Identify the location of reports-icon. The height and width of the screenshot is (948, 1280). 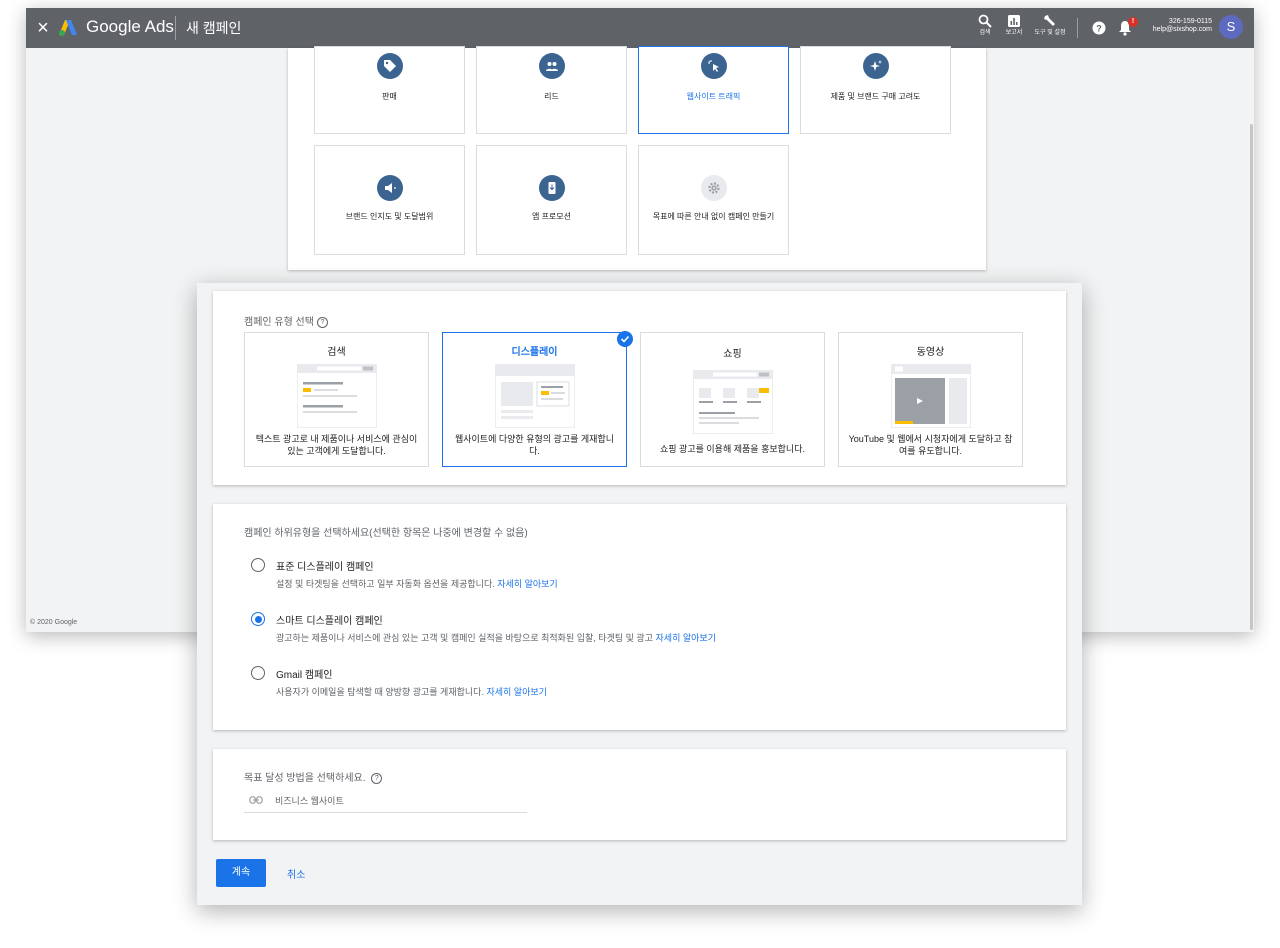
(1014, 21).